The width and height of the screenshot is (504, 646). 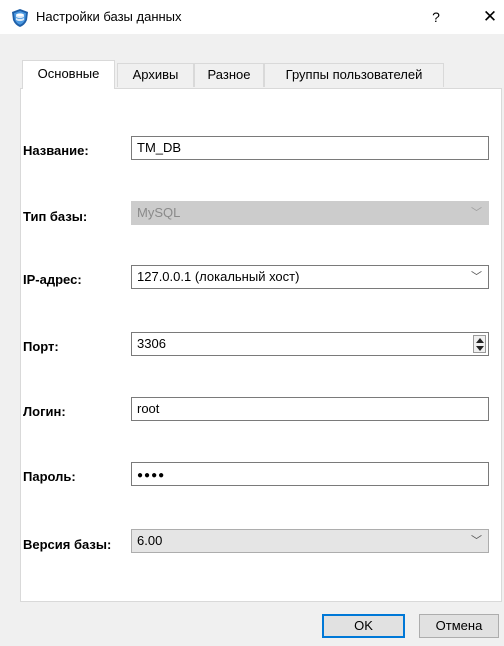 I want to click on tab-general: Основные, so click(x=68, y=74).